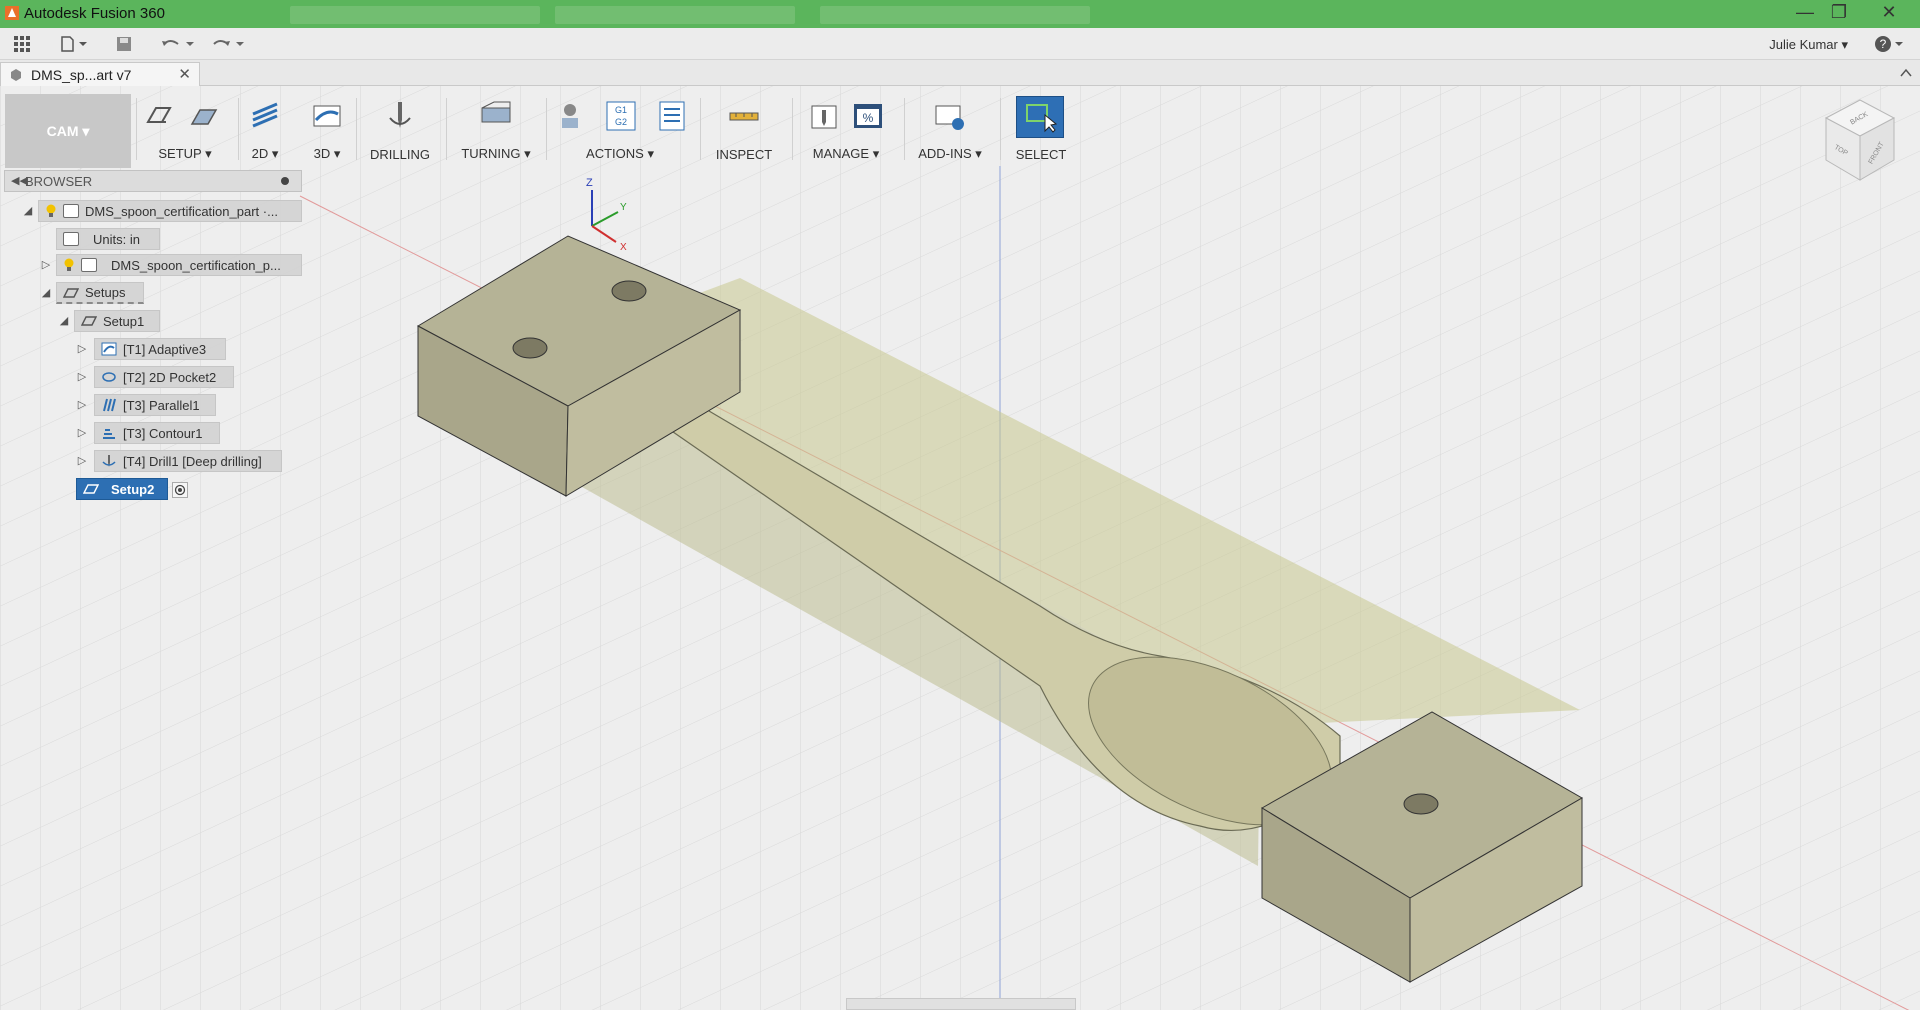 The height and width of the screenshot is (1010, 1920). Describe the element at coordinates (496, 112) in the screenshot. I see `turning-icon` at that location.